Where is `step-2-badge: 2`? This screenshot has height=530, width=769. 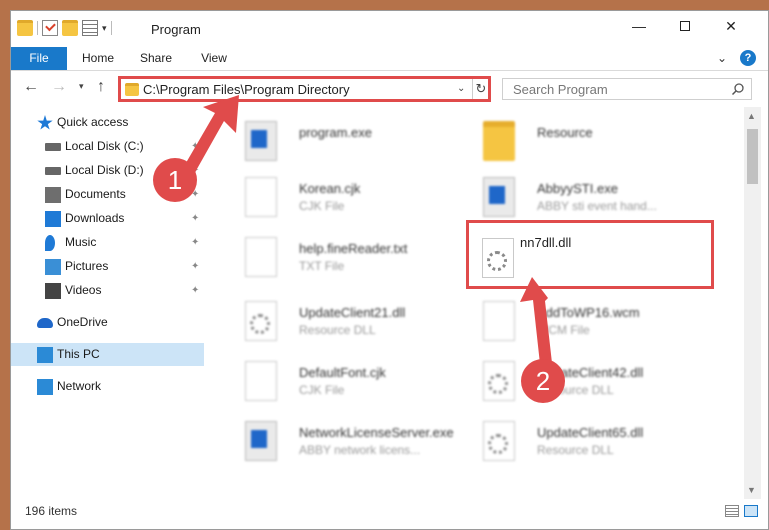 step-2-badge: 2 is located at coordinates (543, 381).